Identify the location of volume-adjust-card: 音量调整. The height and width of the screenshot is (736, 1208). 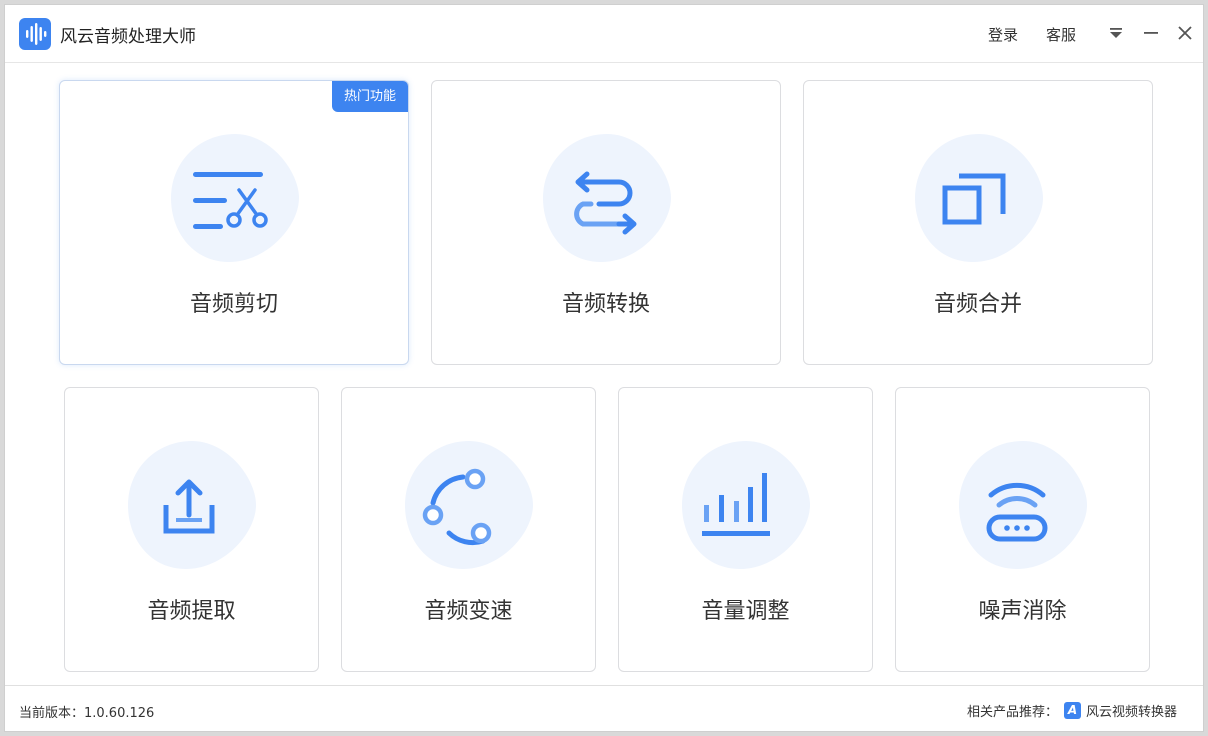
(745, 529).